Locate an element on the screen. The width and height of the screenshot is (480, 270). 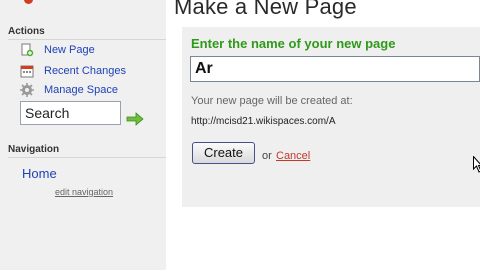
edit-navigation-link: edit navigation is located at coordinates (84, 192).